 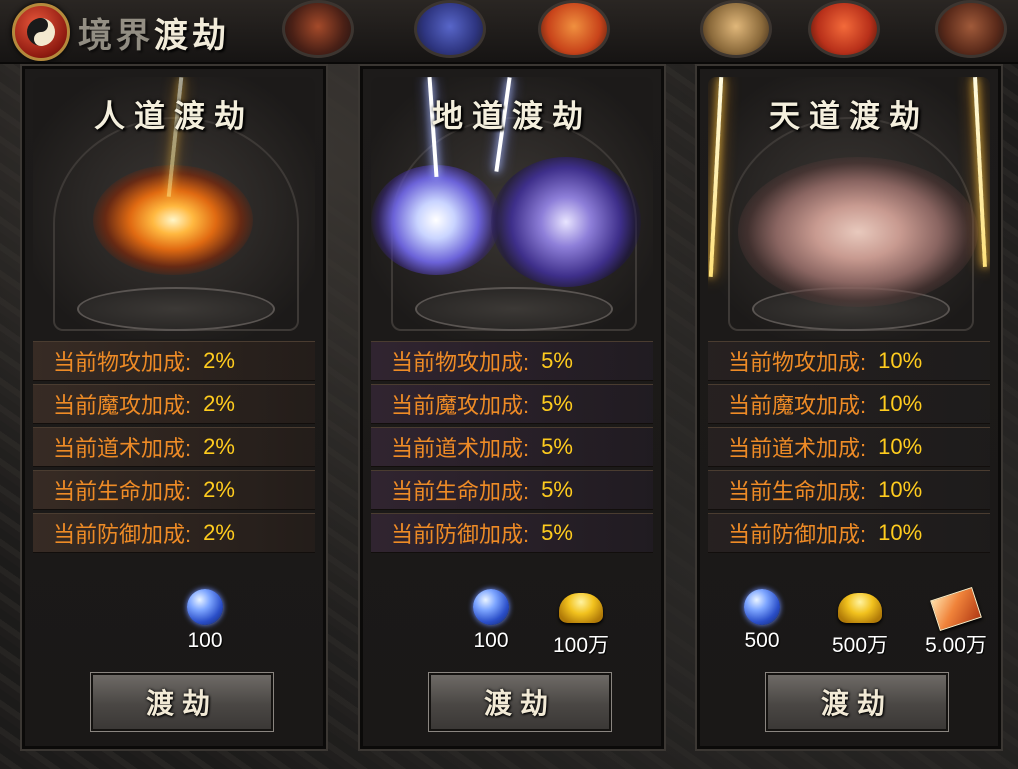 What do you see at coordinates (860, 624) in the screenshot?
I see `cost-item: 500万` at bounding box center [860, 624].